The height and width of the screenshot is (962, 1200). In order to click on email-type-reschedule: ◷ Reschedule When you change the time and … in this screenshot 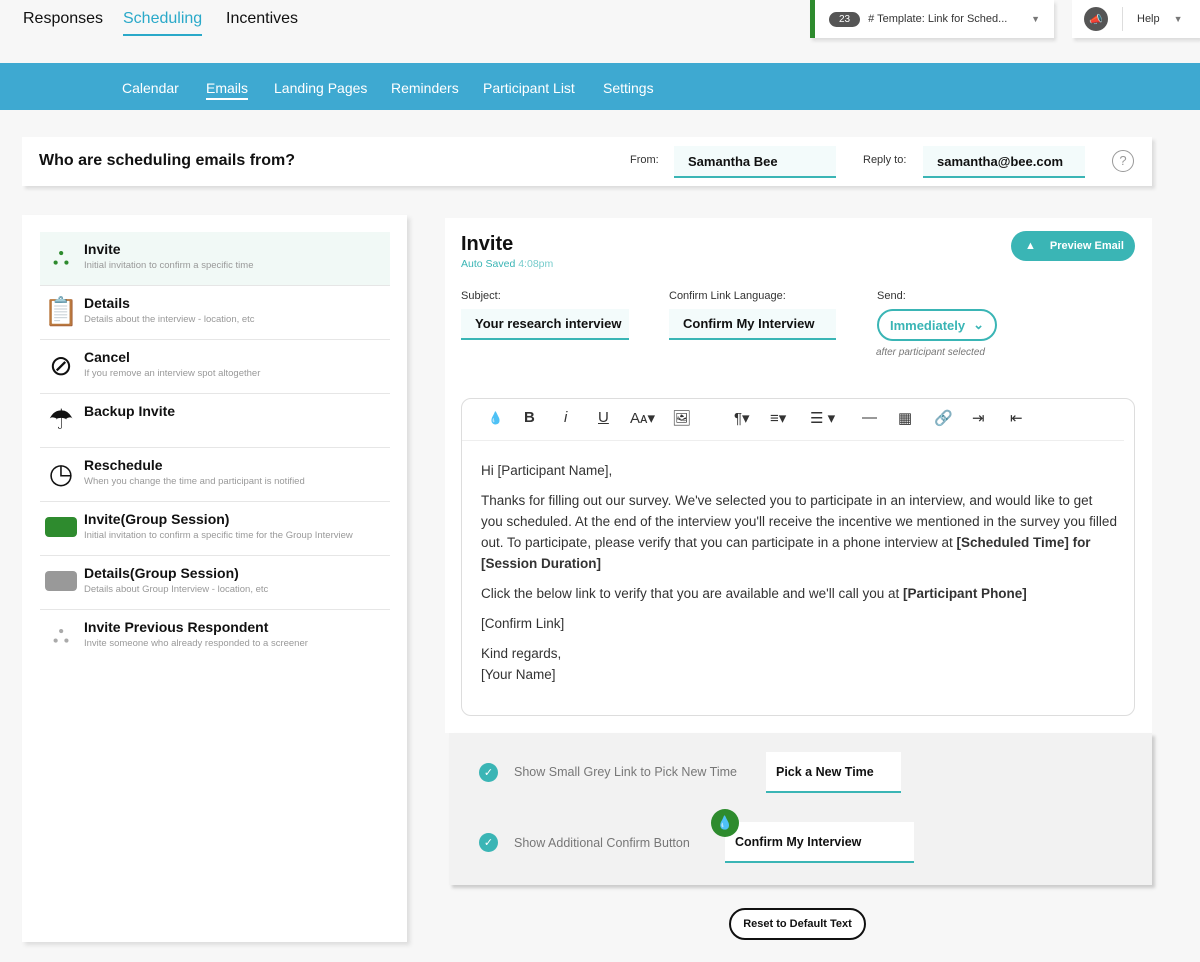, I will do `click(215, 475)`.